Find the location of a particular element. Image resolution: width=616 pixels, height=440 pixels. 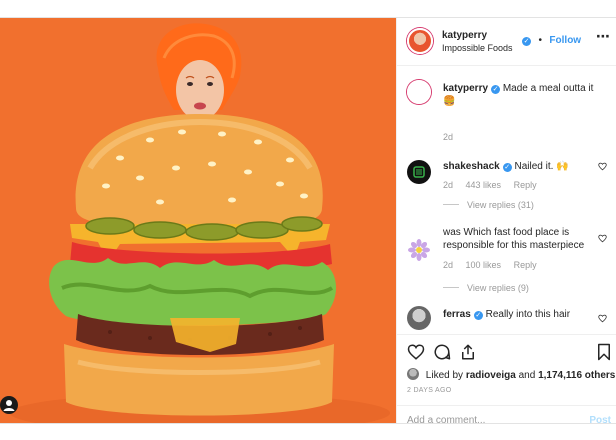

post-date: 2 DAYS AGO is located at coordinates (429, 390).